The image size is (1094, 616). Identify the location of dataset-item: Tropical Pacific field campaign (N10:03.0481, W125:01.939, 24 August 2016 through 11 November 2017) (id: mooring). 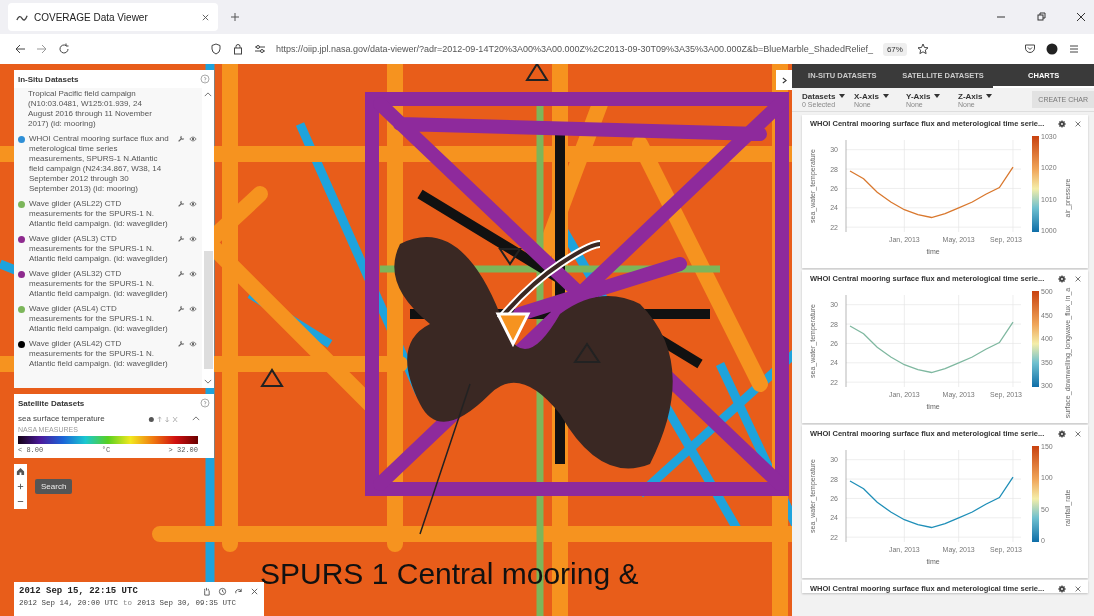
(98, 109).